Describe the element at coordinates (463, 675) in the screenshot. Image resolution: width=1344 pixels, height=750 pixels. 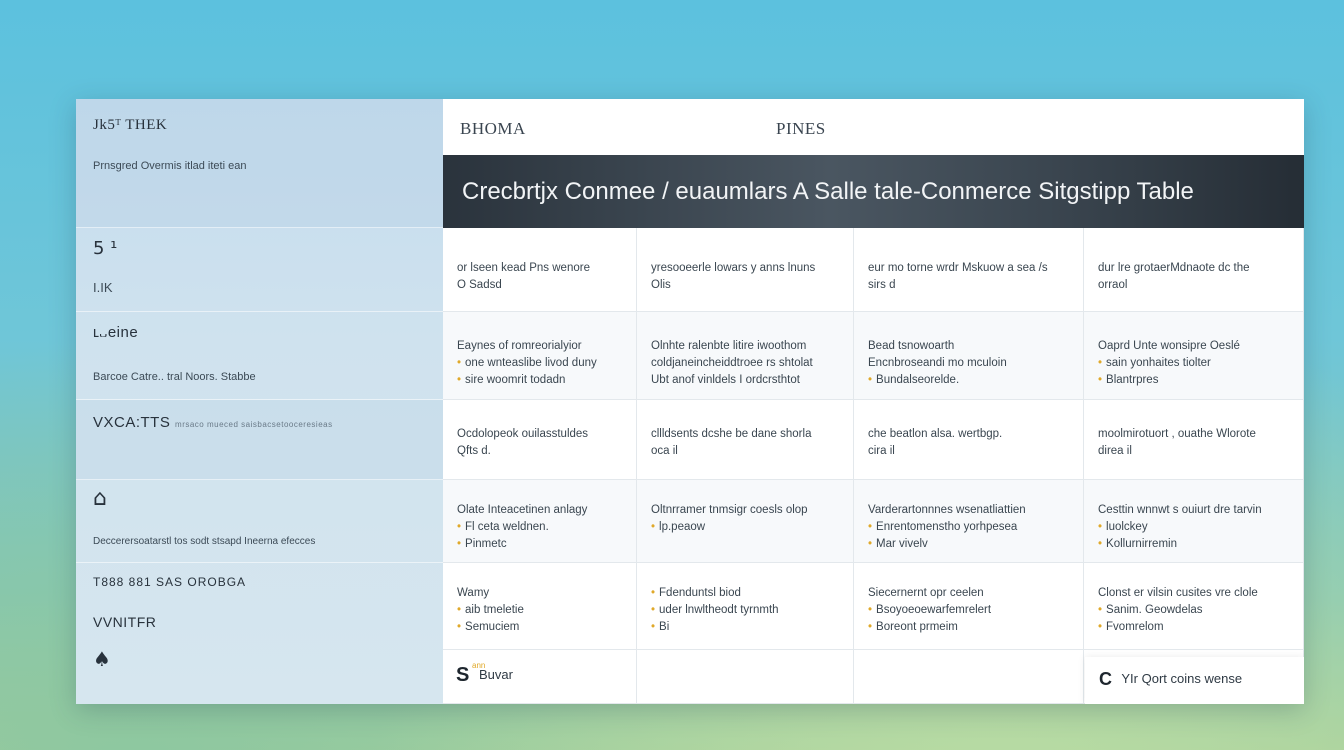
I see `footer-left-icon: S` at that location.